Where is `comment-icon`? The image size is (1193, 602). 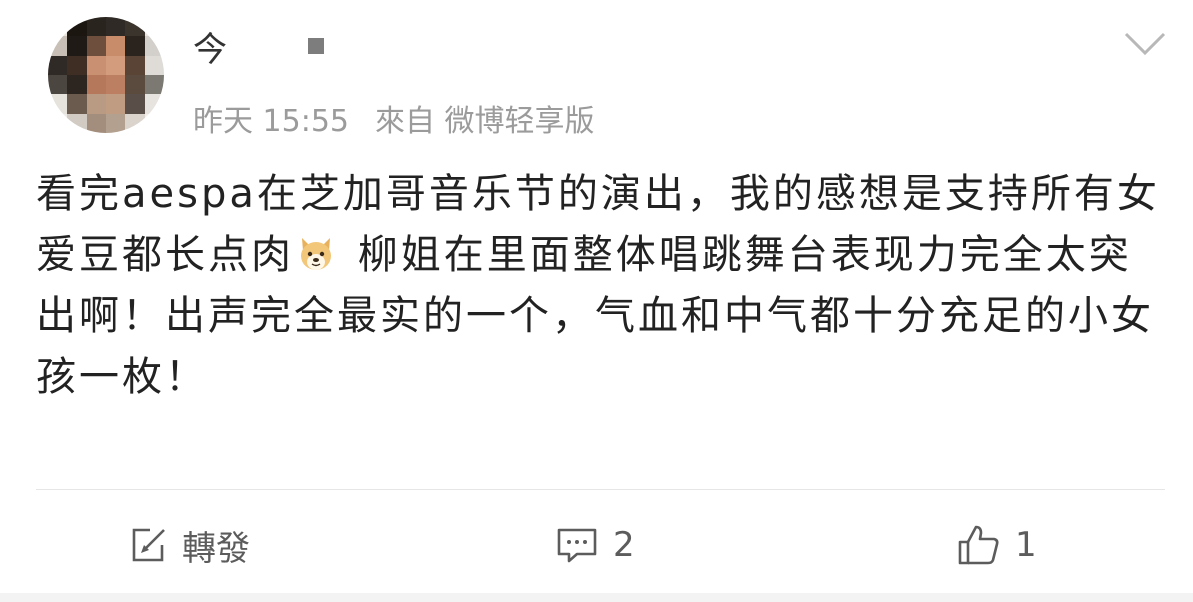 comment-icon is located at coordinates (577, 545).